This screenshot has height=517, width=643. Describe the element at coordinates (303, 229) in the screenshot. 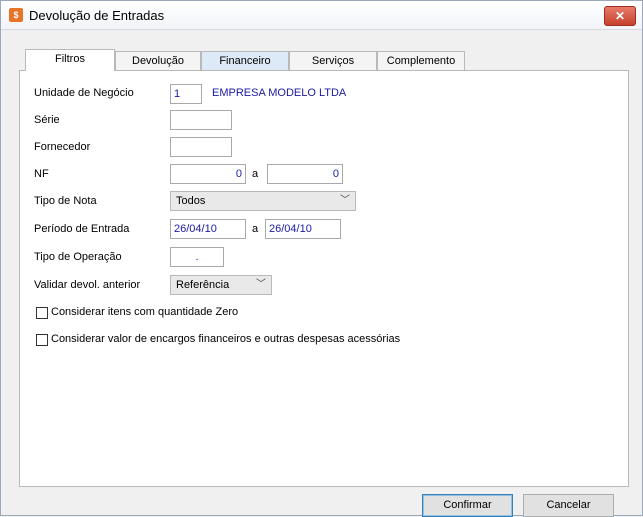

I see `periodo-to-input: 26/04/10` at that location.